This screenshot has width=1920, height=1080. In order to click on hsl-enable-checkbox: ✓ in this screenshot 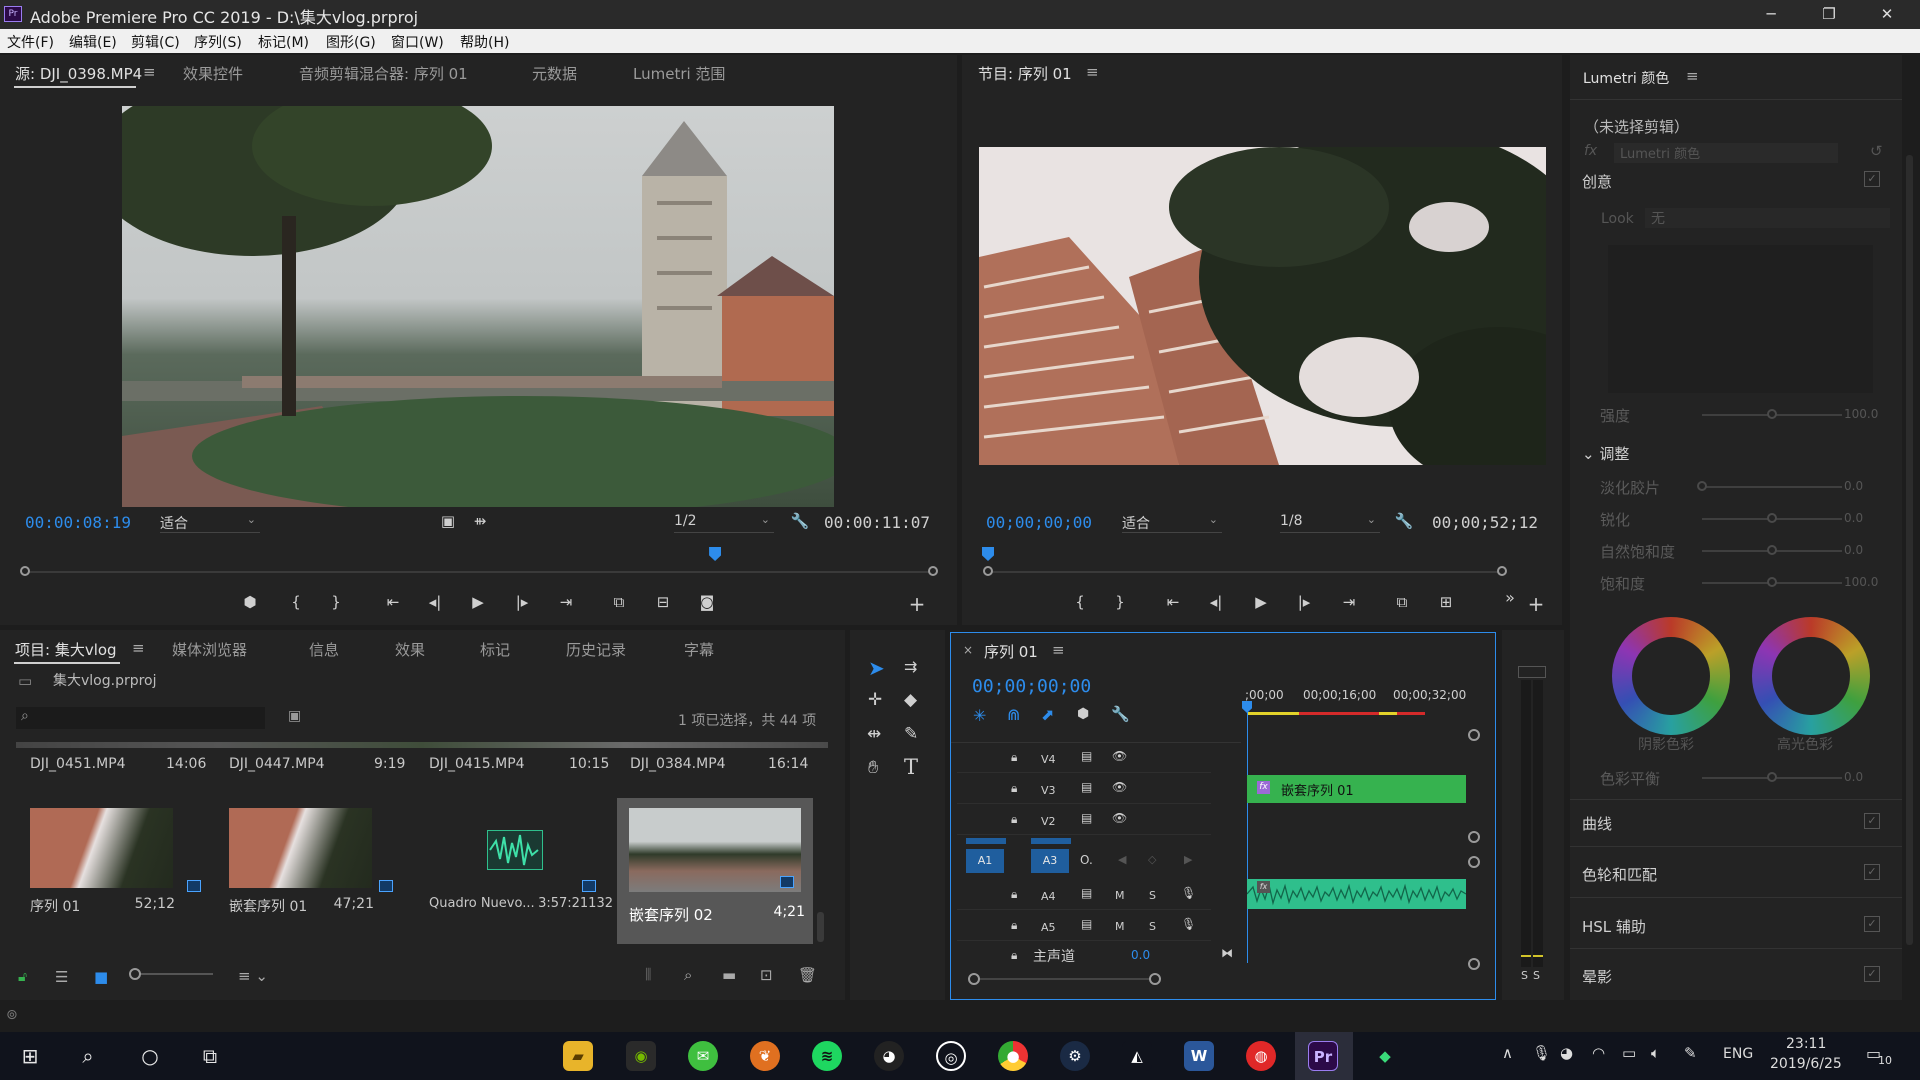, I will do `click(1872, 924)`.